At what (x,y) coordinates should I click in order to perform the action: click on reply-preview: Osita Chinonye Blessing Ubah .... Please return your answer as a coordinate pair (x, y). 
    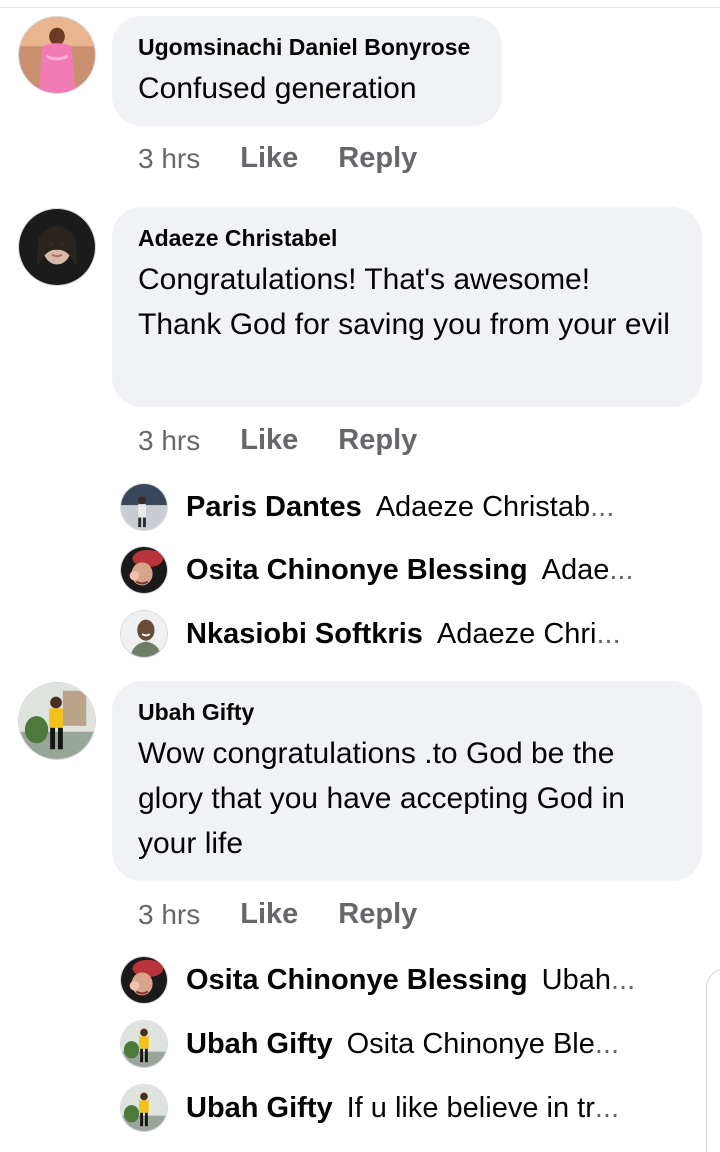
    Looking at the image, I should click on (400, 980).